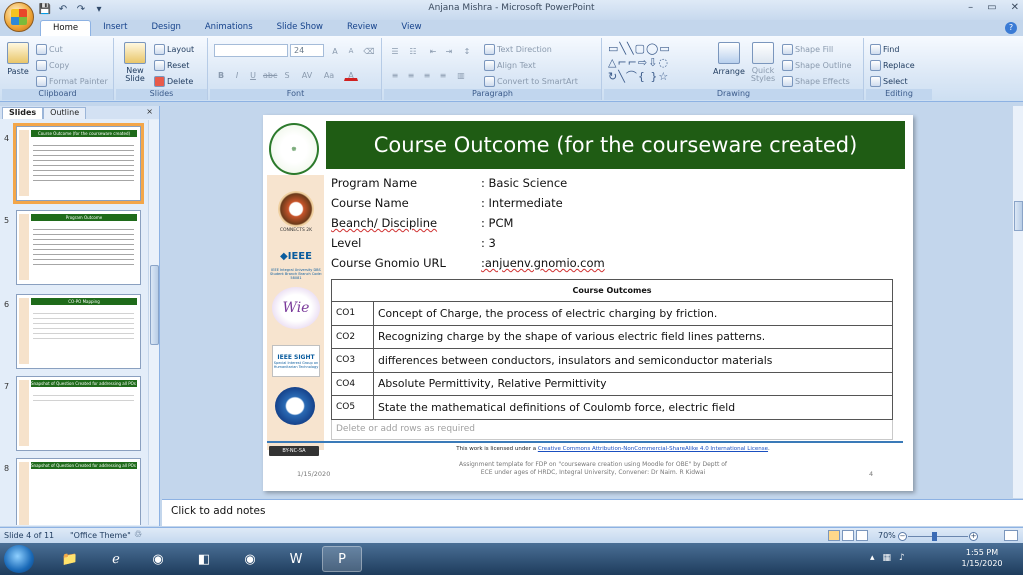 The height and width of the screenshot is (575, 1023). What do you see at coordinates (342, 559) in the screenshot?
I see `powerpoint-icon: P` at bounding box center [342, 559].